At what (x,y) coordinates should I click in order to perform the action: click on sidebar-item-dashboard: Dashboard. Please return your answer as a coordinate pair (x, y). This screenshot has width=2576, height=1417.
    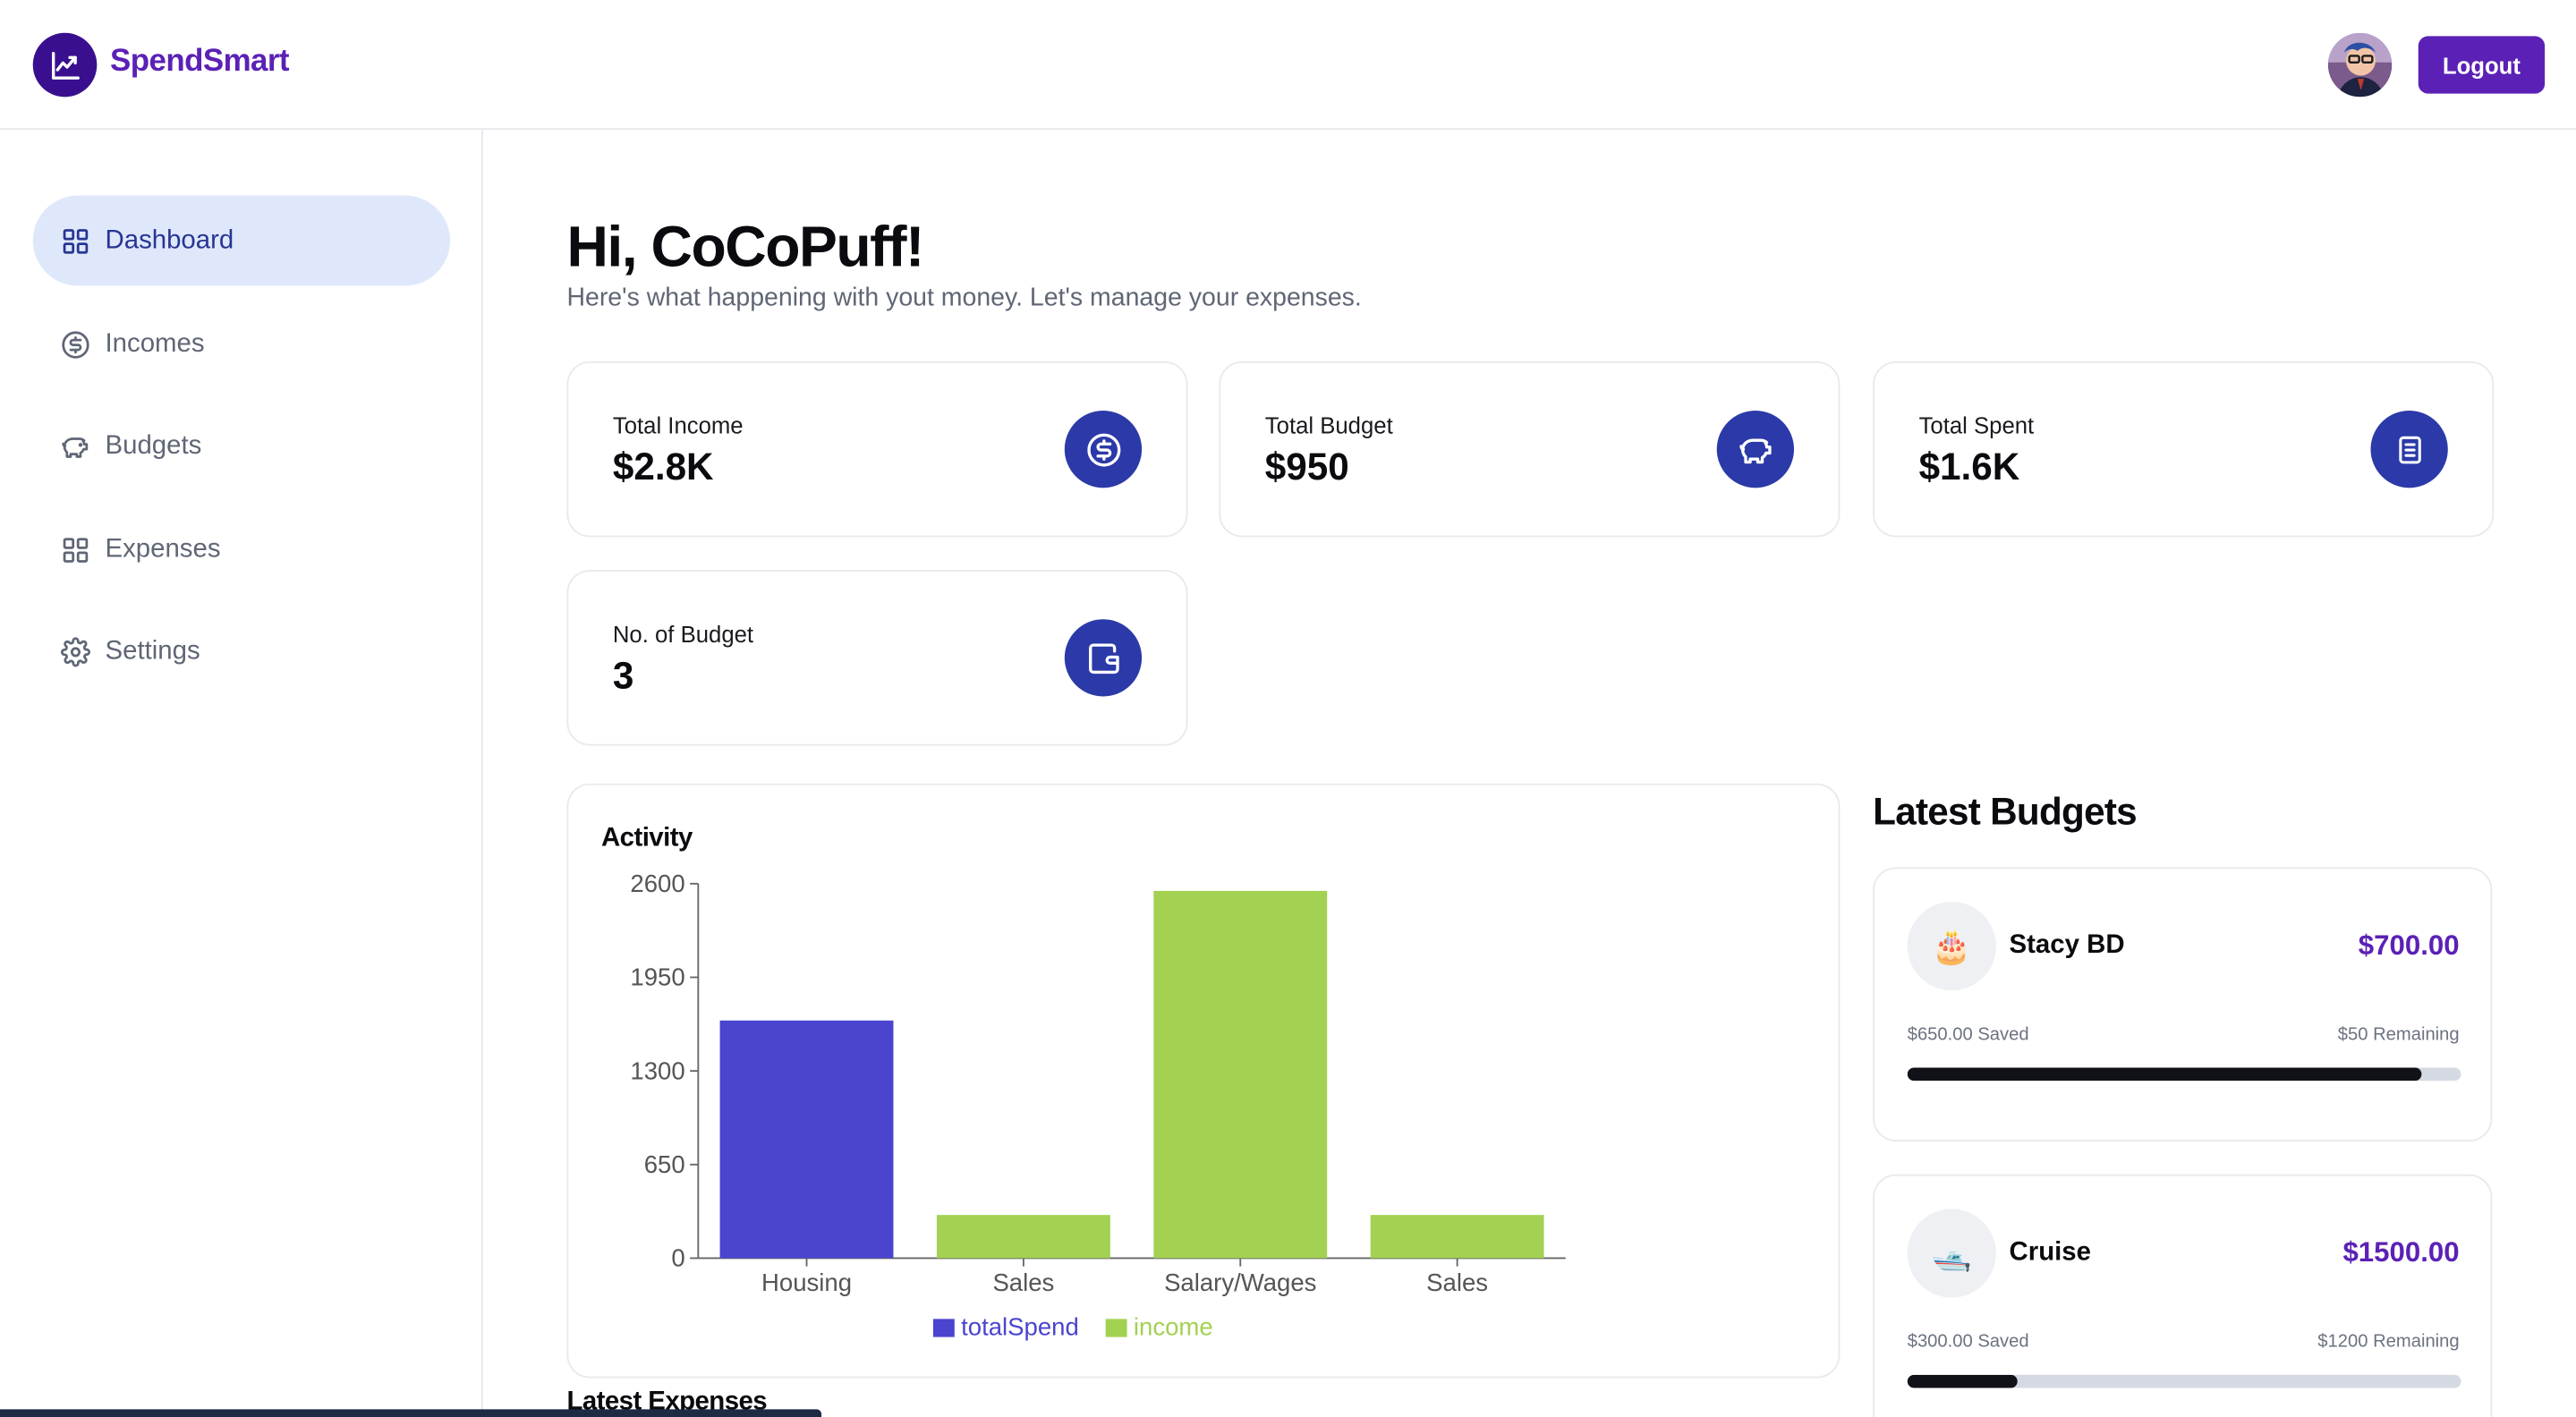
    Looking at the image, I should click on (241, 240).